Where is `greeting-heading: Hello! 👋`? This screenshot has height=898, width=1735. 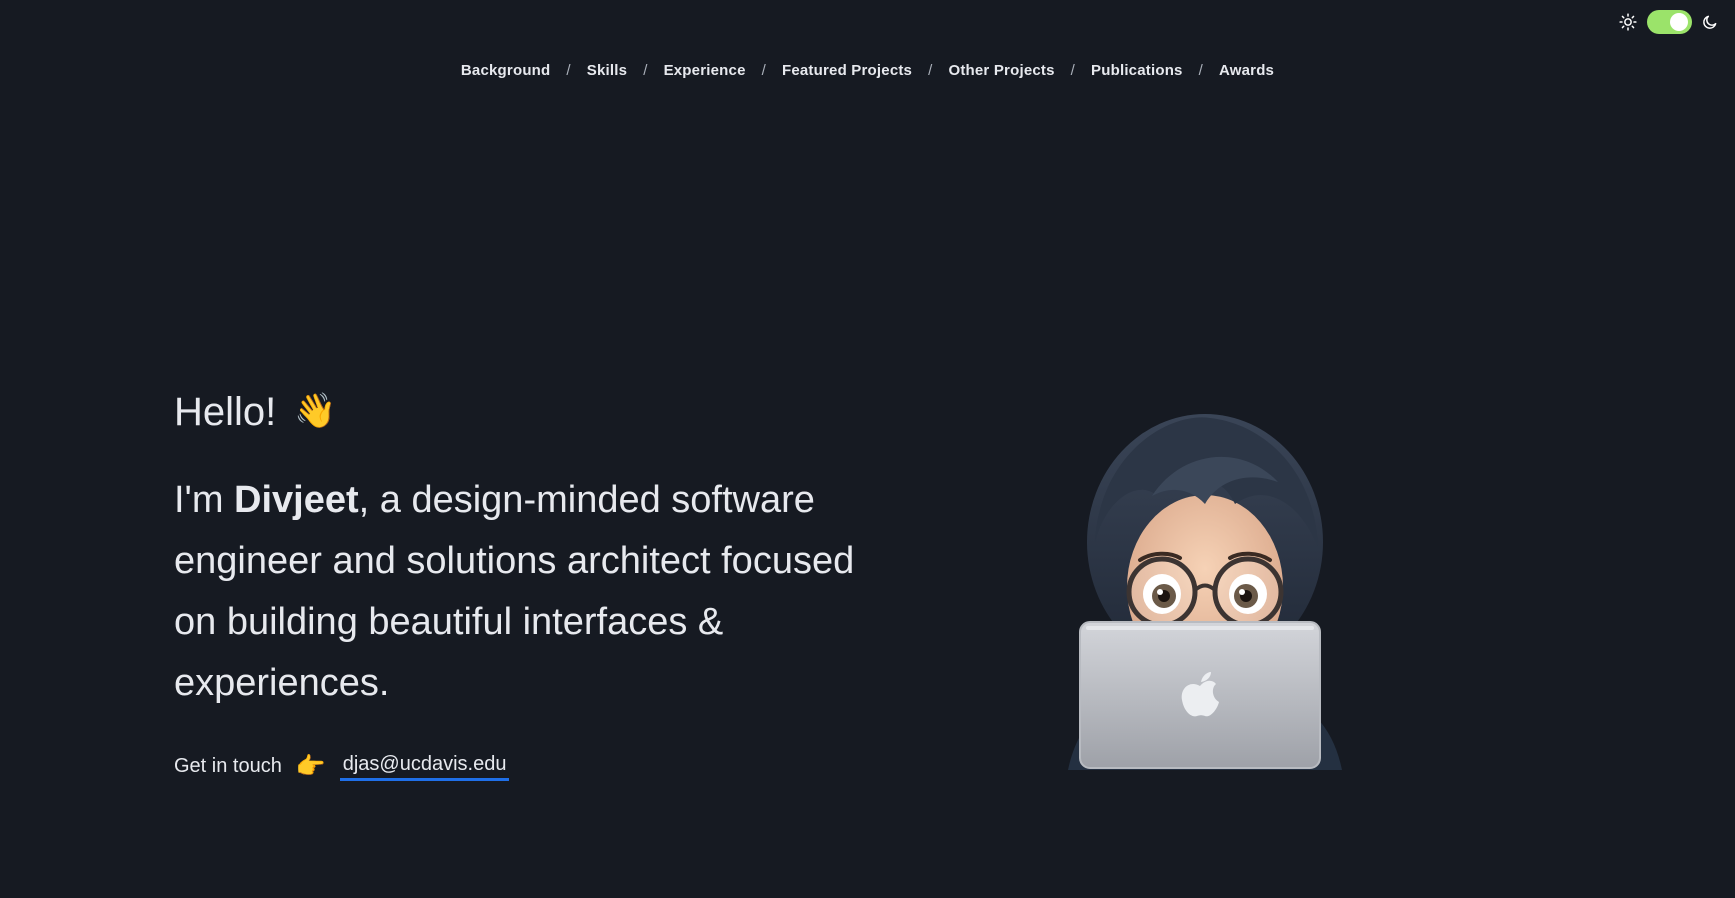
greeting-heading: Hello! 👋 is located at coordinates (534, 412).